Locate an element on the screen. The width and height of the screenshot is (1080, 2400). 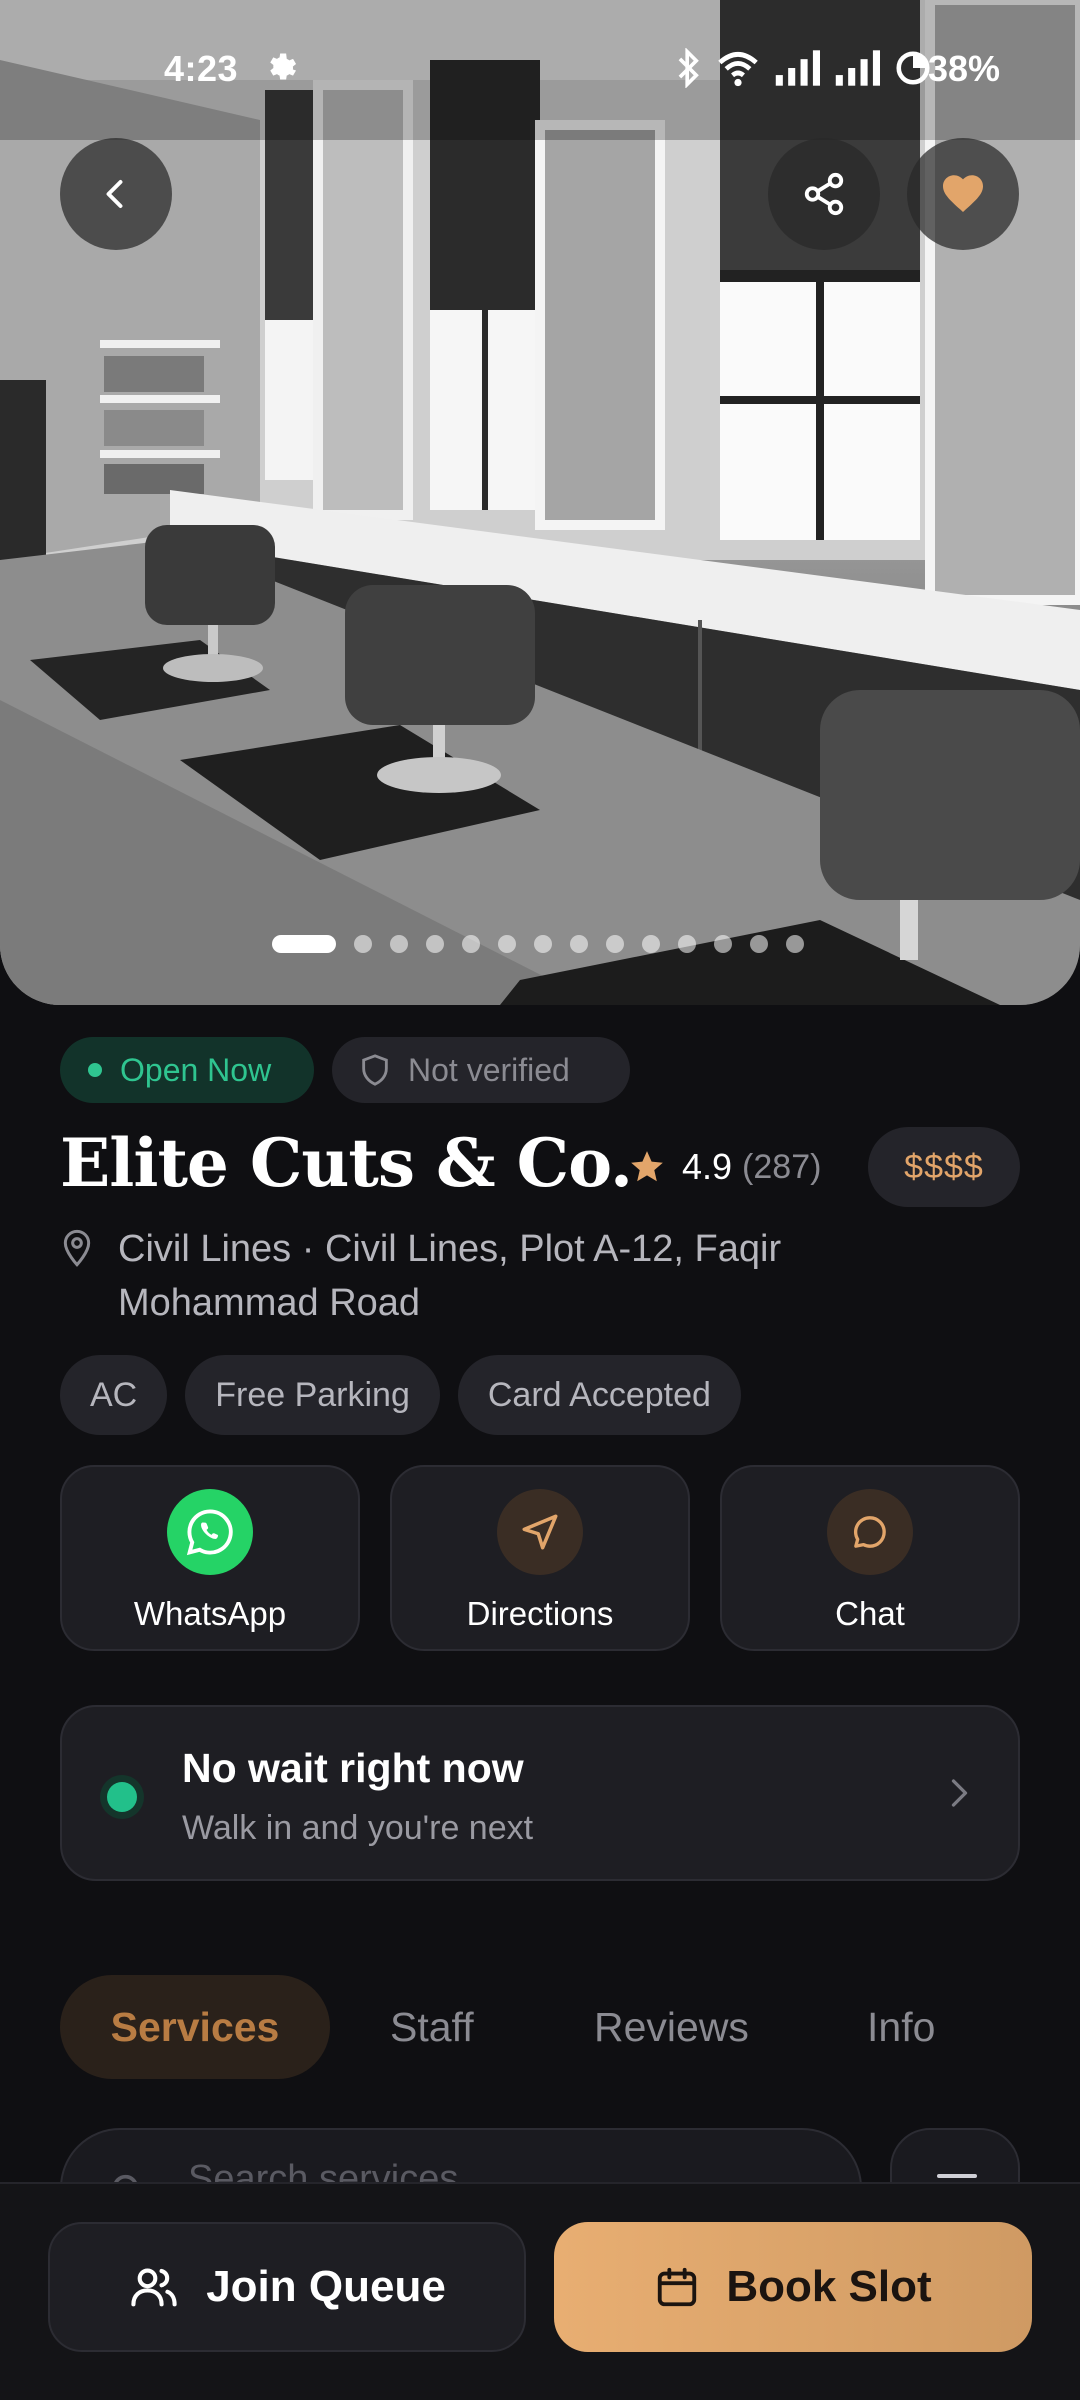
search-placeholder: Search services is located at coordinates (323, 2170).